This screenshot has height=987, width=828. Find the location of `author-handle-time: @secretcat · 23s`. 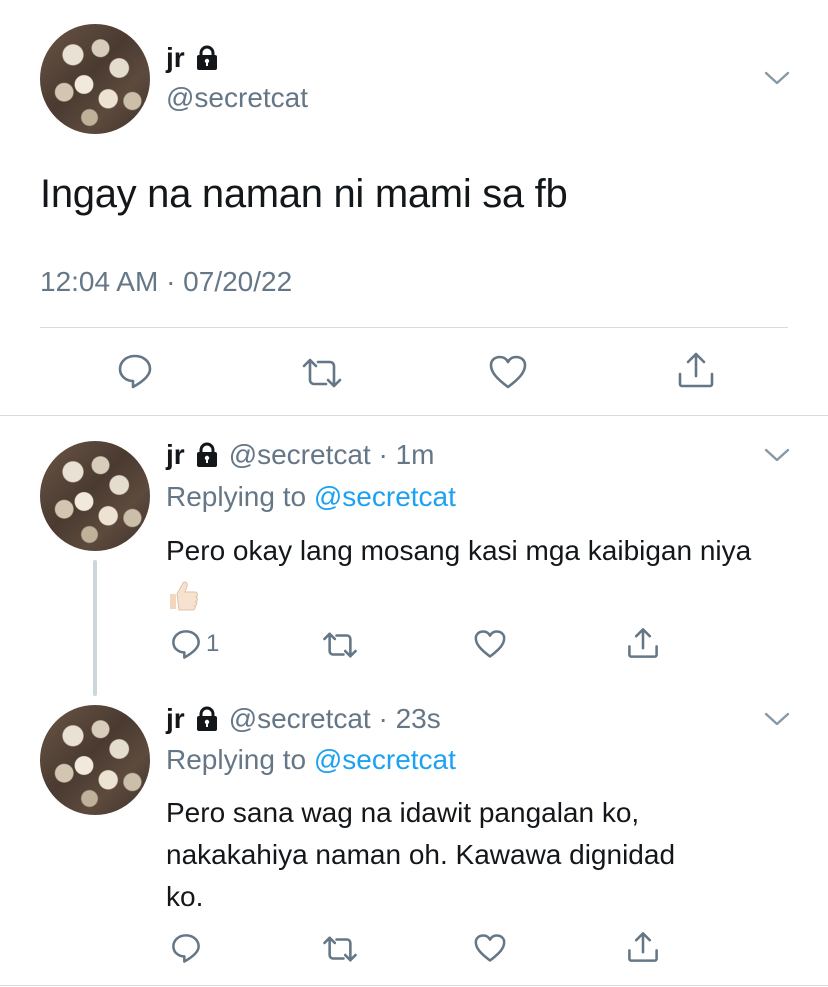

author-handle-time: @secretcat · 23s is located at coordinates (335, 719).